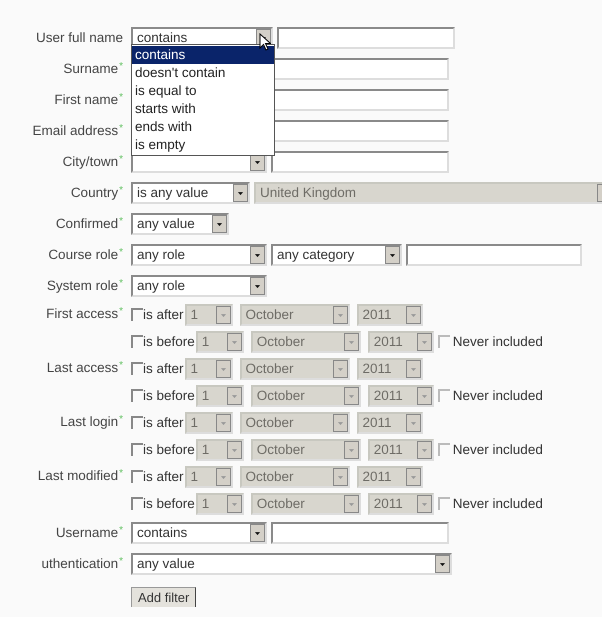 Image resolution: width=602 pixels, height=617 pixels. What do you see at coordinates (75, 130) in the screenshot?
I see `field-label: Email address` at bounding box center [75, 130].